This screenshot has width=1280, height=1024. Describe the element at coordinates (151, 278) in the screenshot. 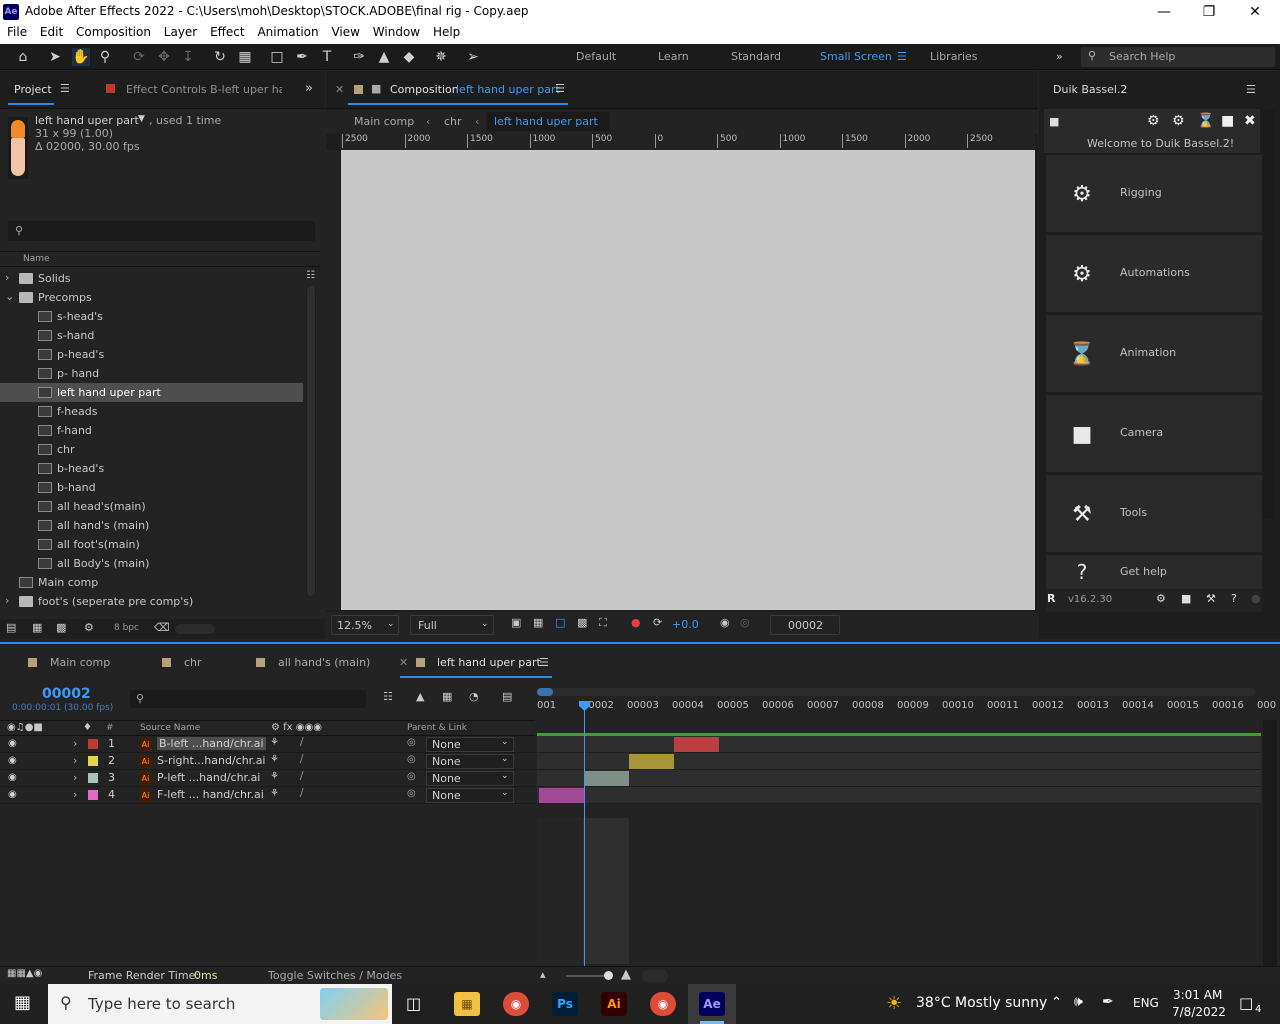

I see `project-folder-row: › Solids` at that location.